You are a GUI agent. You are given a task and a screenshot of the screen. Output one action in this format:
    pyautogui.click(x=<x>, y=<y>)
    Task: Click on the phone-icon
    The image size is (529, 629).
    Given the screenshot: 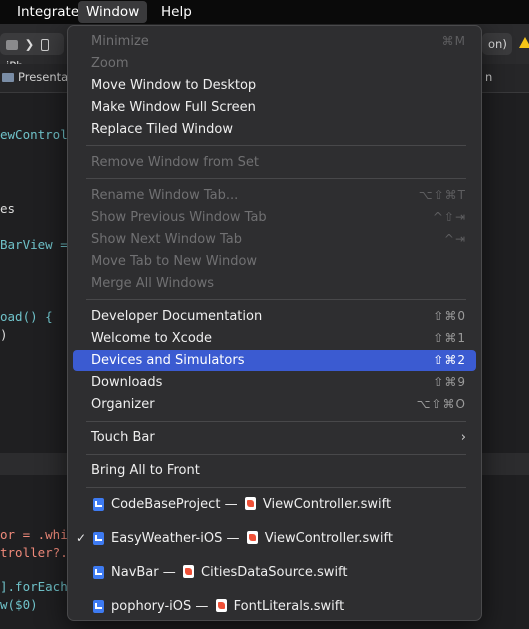 What is the action you would take?
    pyautogui.click(x=44, y=44)
    